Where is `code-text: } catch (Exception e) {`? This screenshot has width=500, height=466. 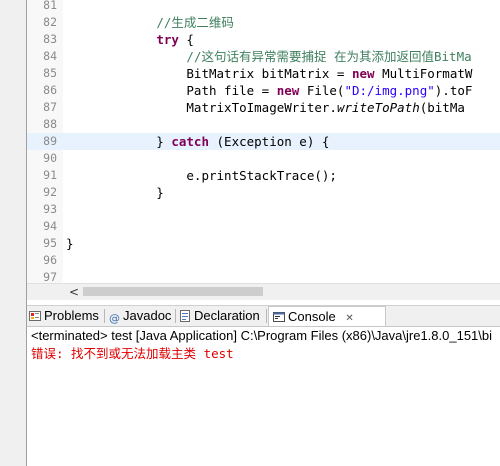 code-text: } catch (Exception e) { is located at coordinates (197, 141).